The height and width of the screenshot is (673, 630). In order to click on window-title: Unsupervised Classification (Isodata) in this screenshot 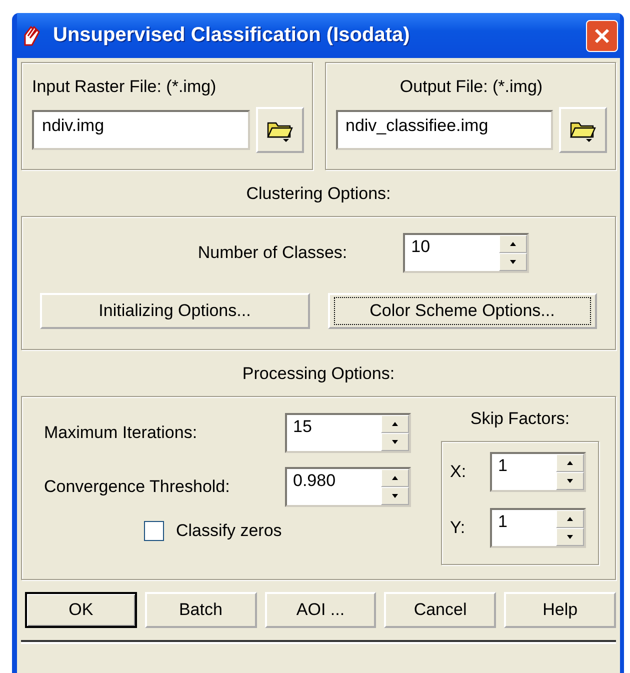, I will do `click(232, 35)`.